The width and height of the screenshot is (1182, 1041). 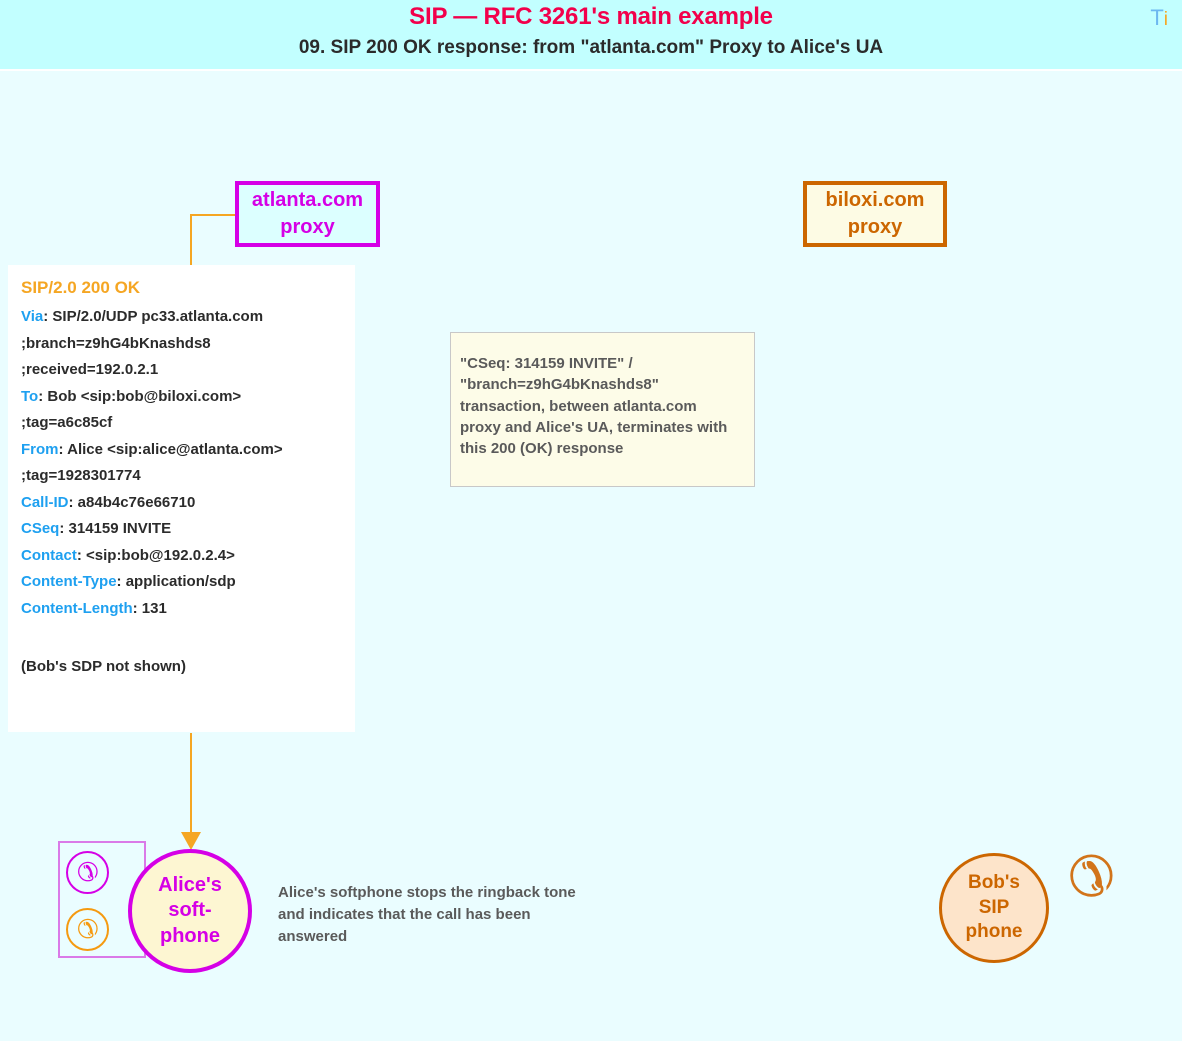 I want to click on sip-header-line: Content-Type: application/sdp, so click(x=188, y=581).